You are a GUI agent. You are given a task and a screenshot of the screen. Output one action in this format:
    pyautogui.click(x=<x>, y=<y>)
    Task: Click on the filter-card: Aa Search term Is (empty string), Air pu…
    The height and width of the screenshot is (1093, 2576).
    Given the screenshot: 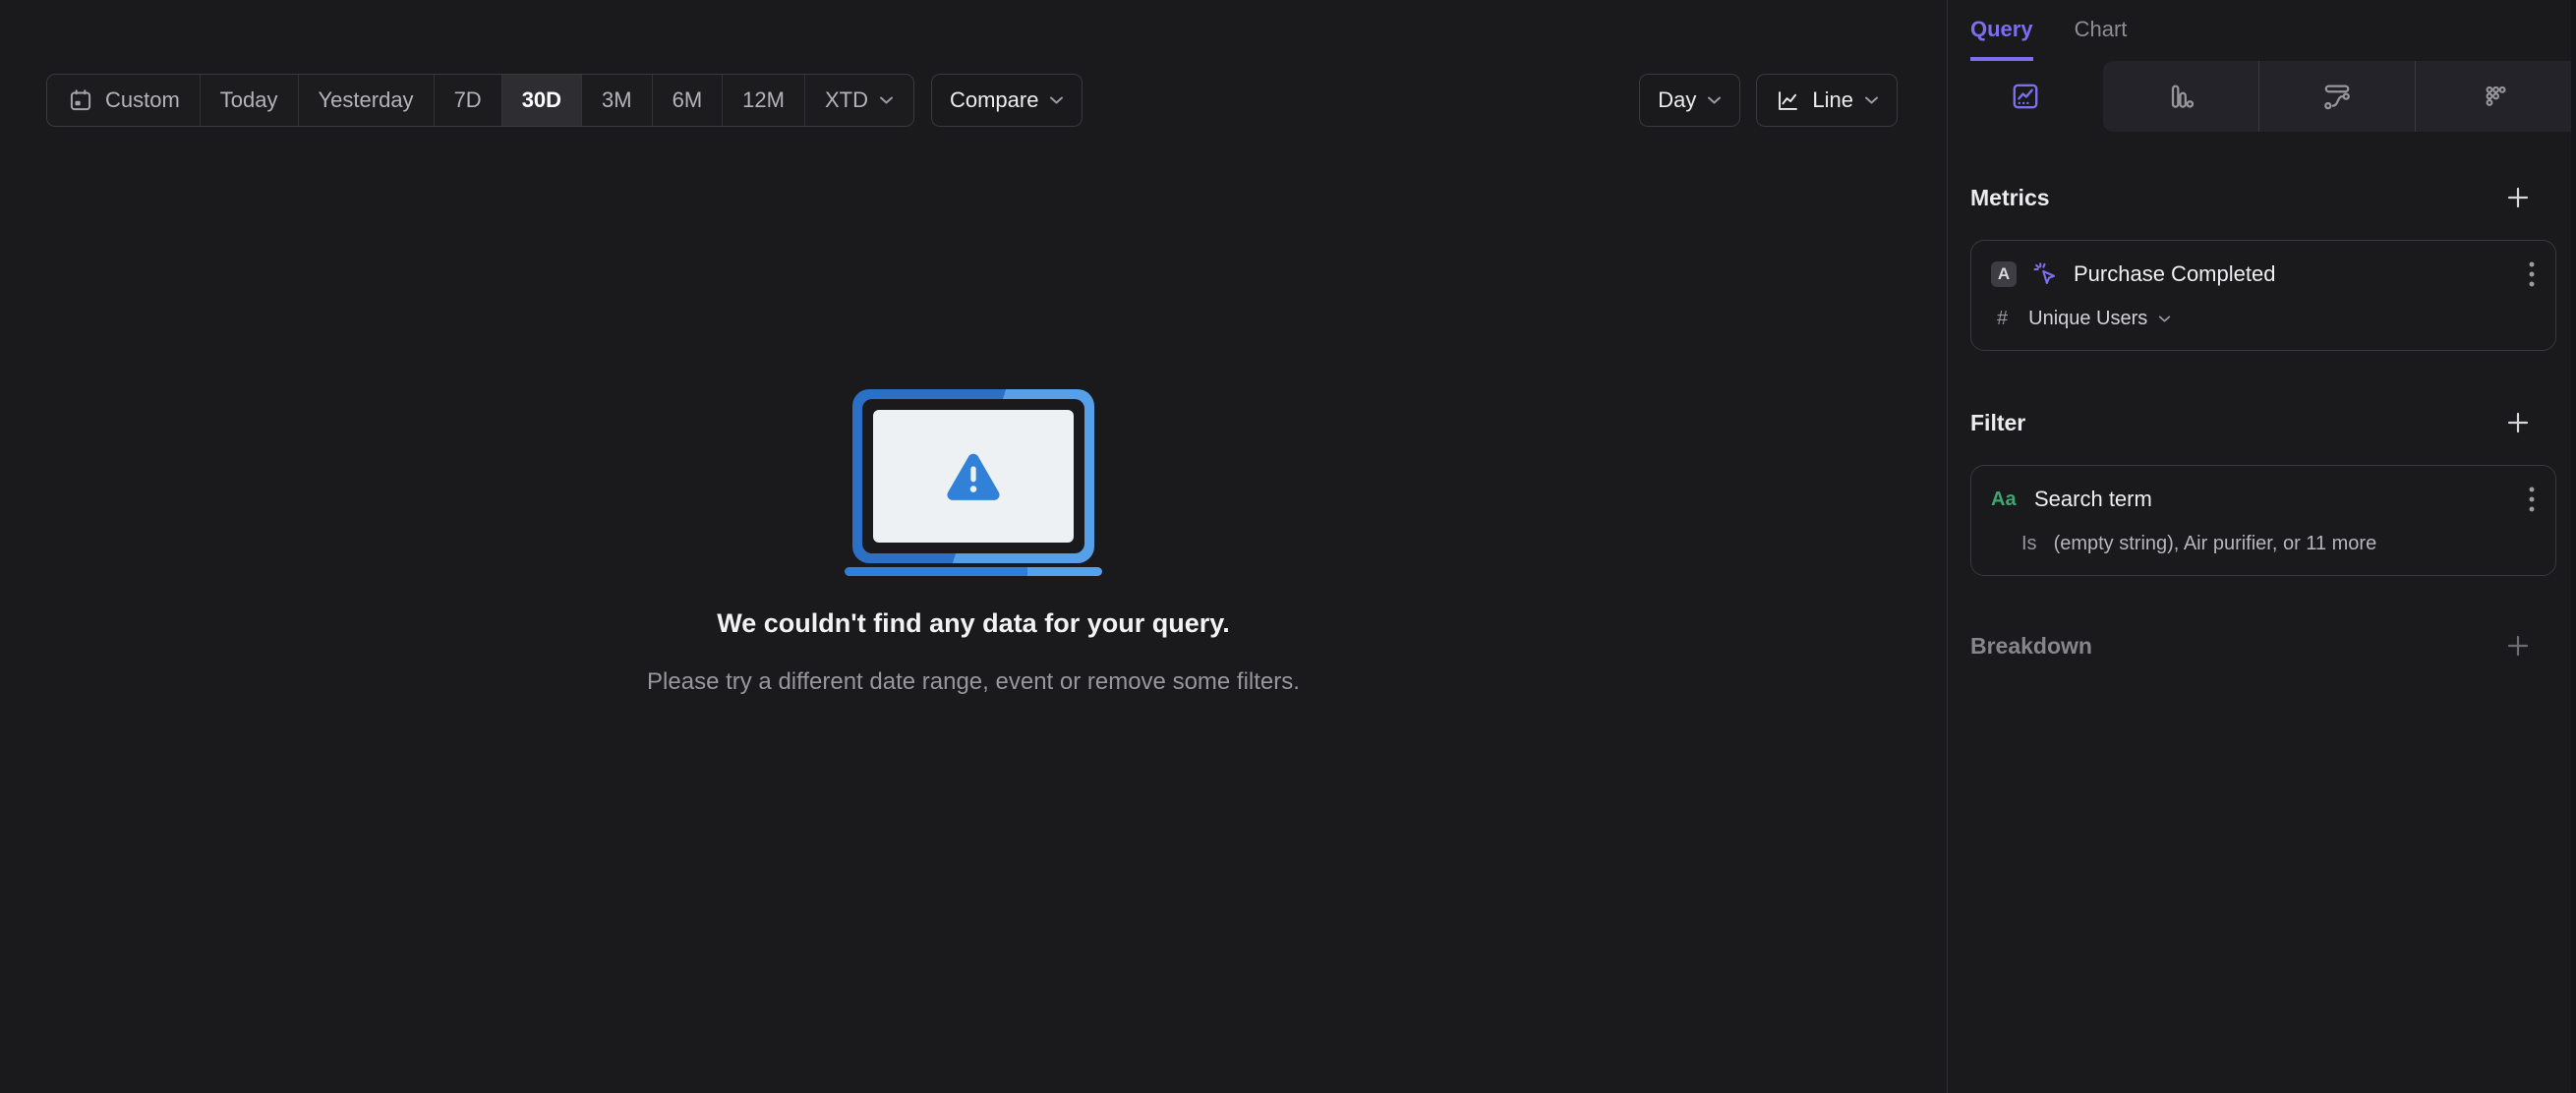 What is the action you would take?
    pyautogui.click(x=2263, y=520)
    